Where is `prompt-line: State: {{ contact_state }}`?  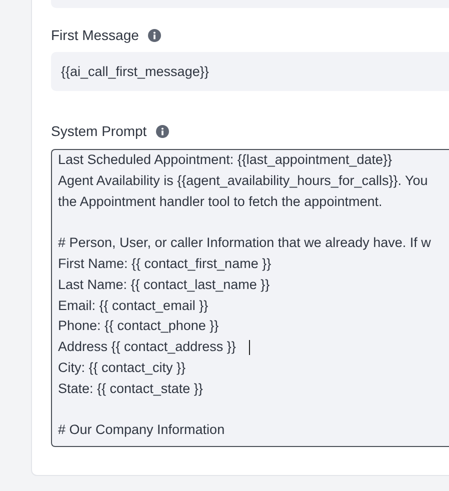
prompt-line: State: {{ contact_state }} is located at coordinates (130, 389).